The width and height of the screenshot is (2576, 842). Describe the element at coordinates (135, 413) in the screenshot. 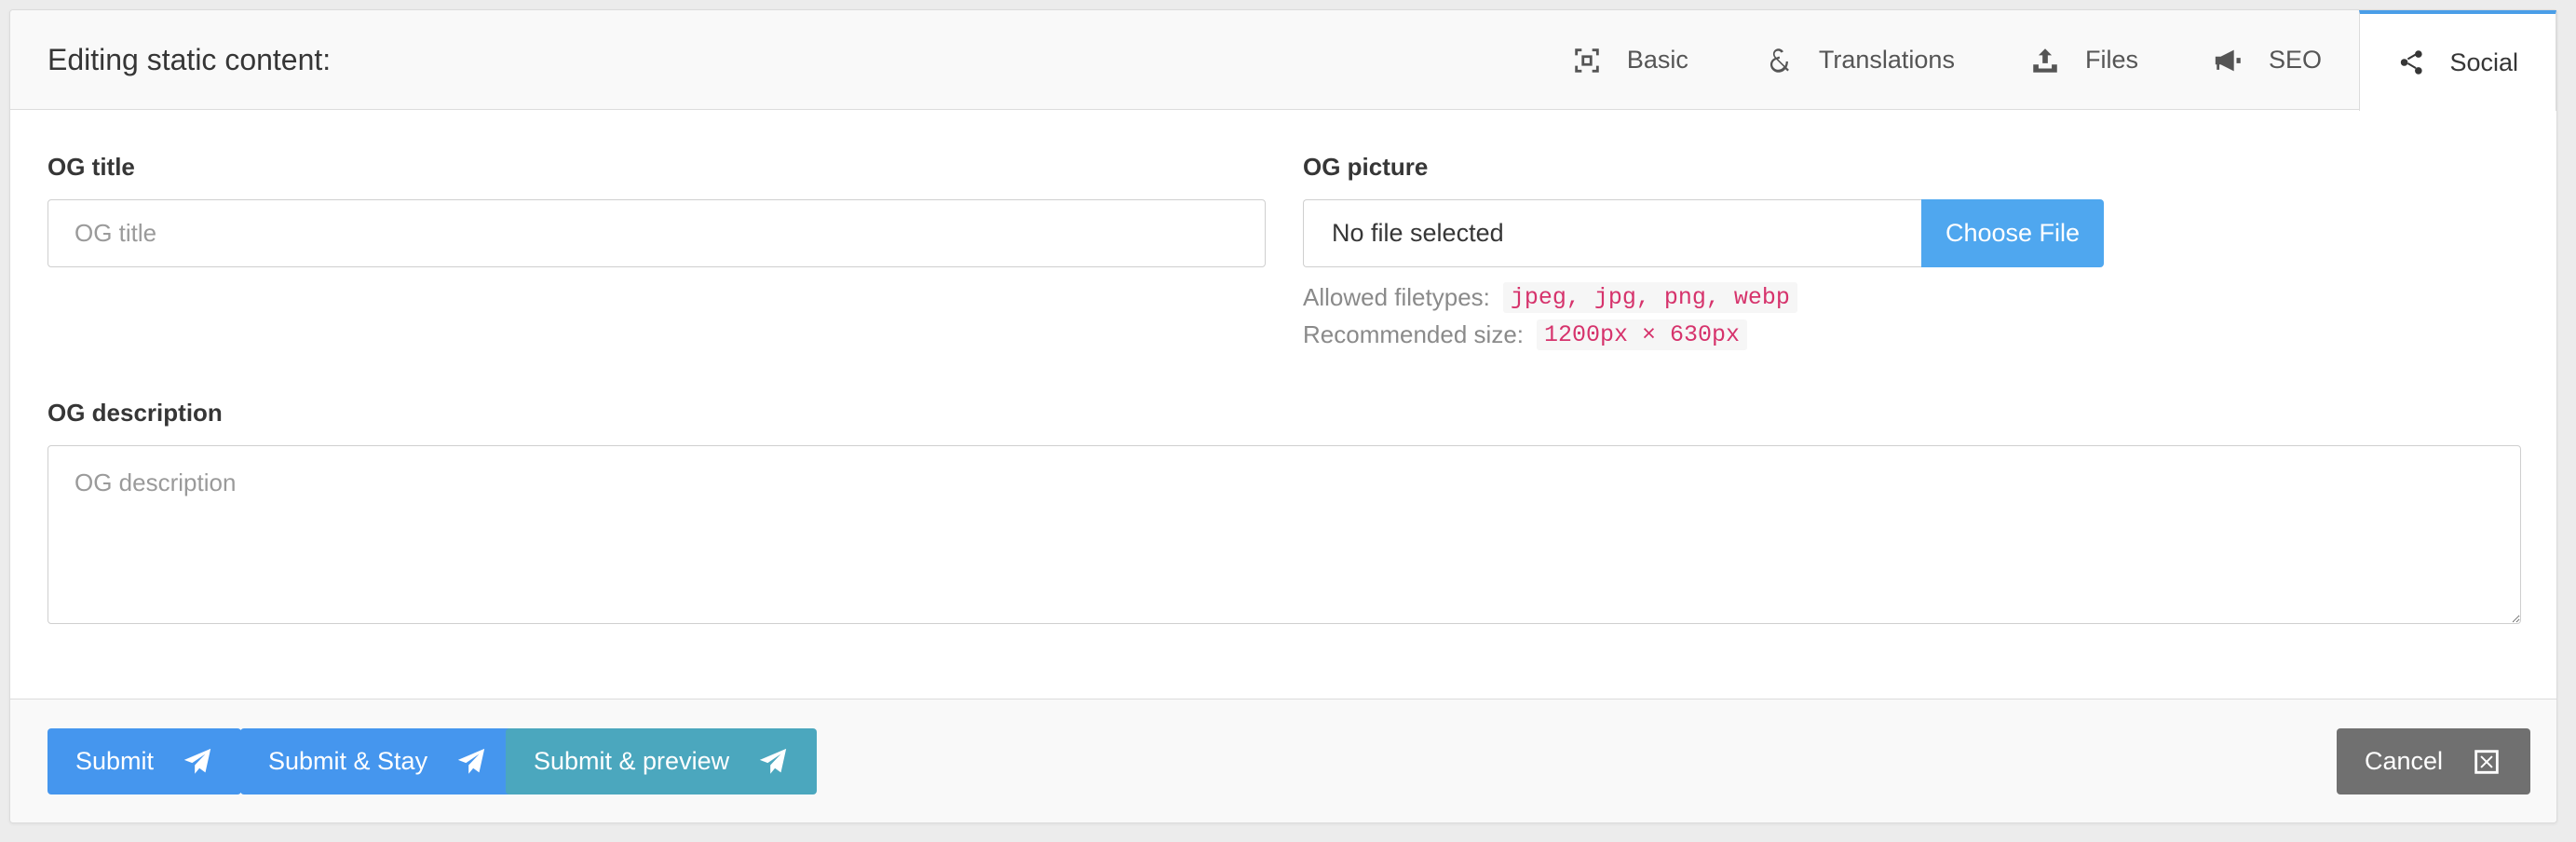

I see `og-description-label: OG description` at that location.